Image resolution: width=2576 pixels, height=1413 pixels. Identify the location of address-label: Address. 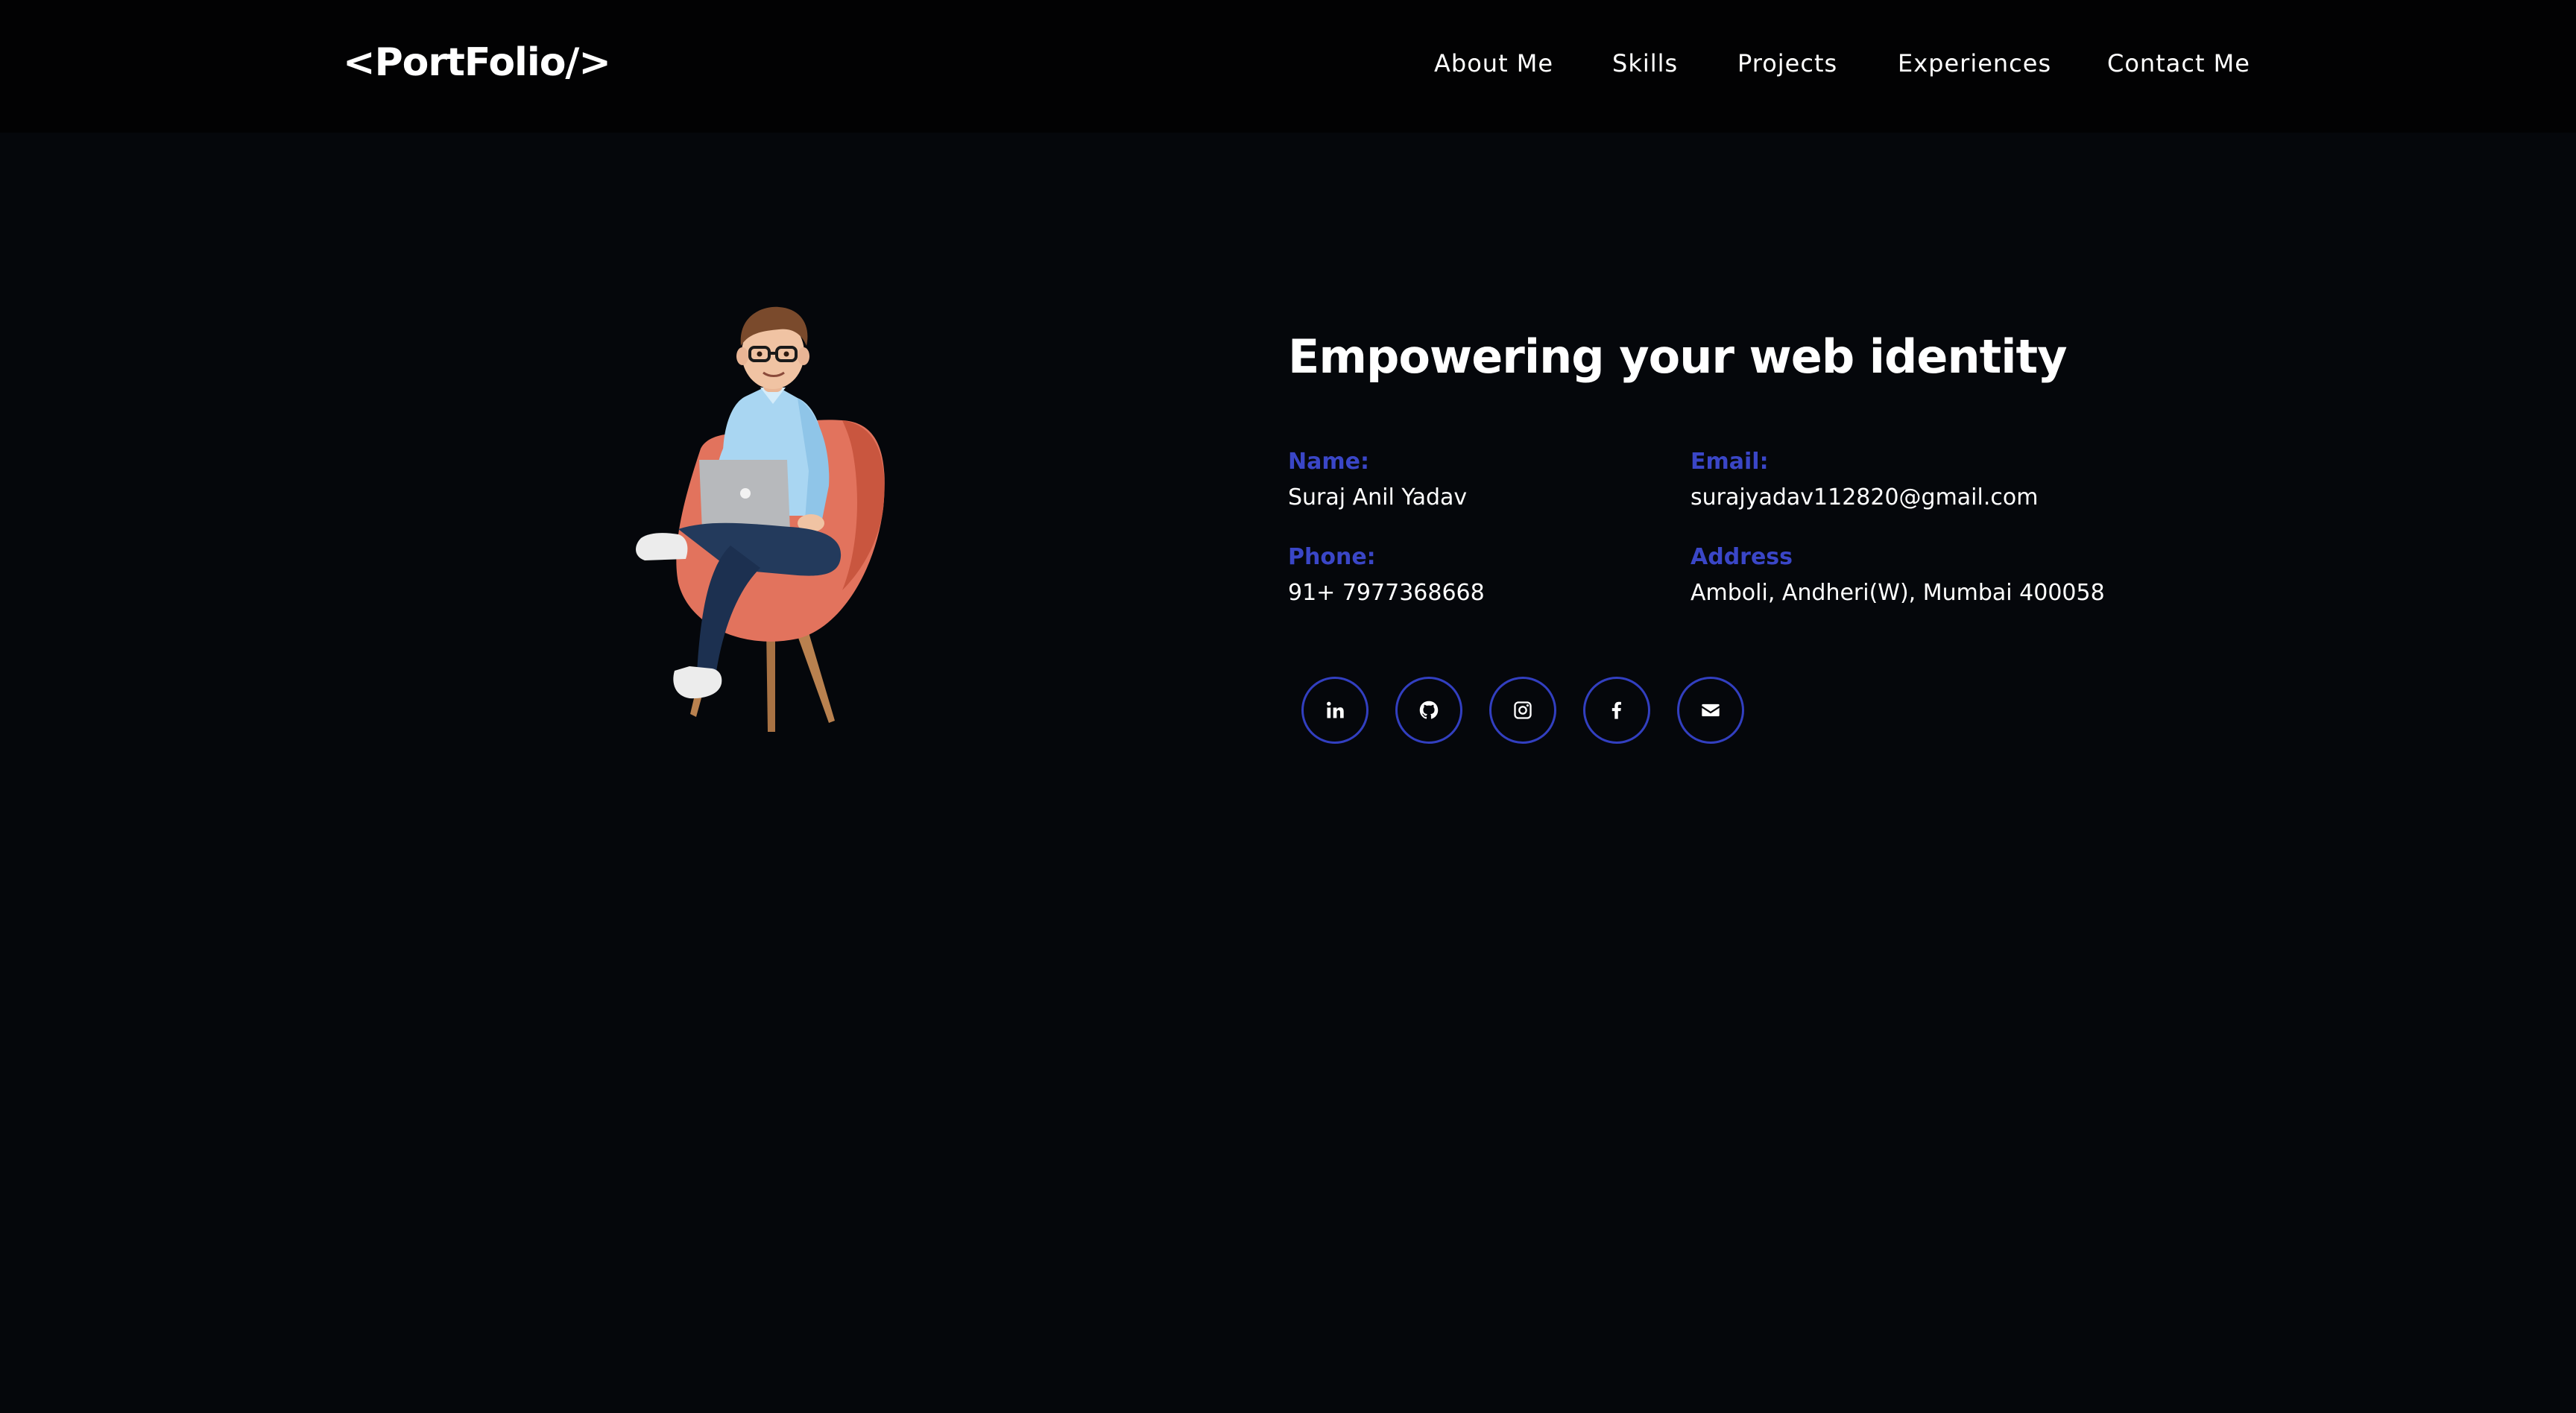
(1741, 557).